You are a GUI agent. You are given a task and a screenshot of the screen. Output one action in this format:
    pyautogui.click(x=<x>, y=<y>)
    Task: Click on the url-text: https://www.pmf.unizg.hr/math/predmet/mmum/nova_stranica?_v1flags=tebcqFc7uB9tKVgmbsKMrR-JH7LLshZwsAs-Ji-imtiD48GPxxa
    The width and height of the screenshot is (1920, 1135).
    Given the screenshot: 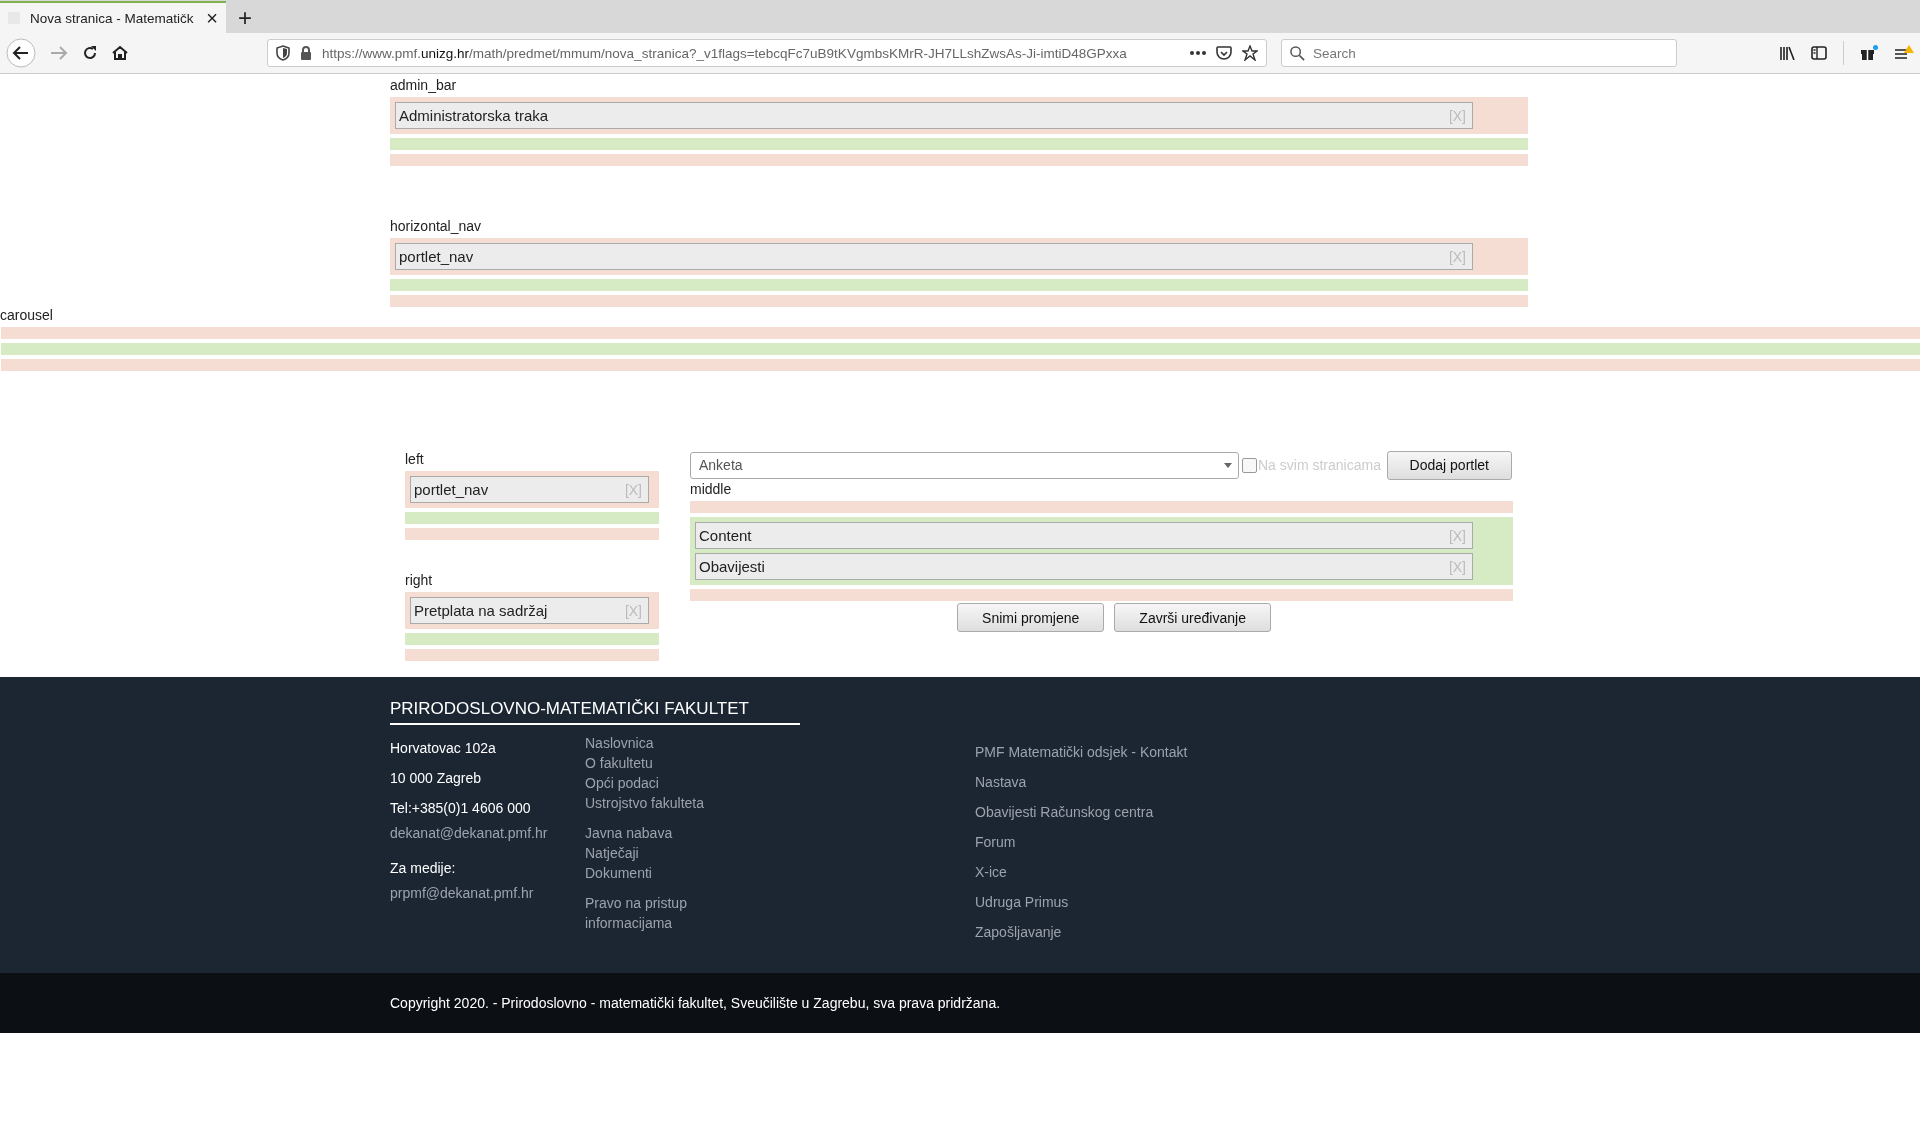 What is the action you would take?
    pyautogui.click(x=725, y=53)
    